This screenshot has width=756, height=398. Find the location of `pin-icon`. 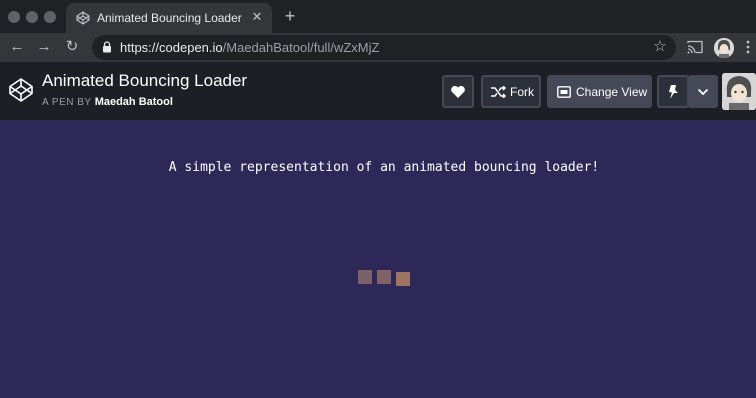

pin-icon is located at coordinates (673, 92).